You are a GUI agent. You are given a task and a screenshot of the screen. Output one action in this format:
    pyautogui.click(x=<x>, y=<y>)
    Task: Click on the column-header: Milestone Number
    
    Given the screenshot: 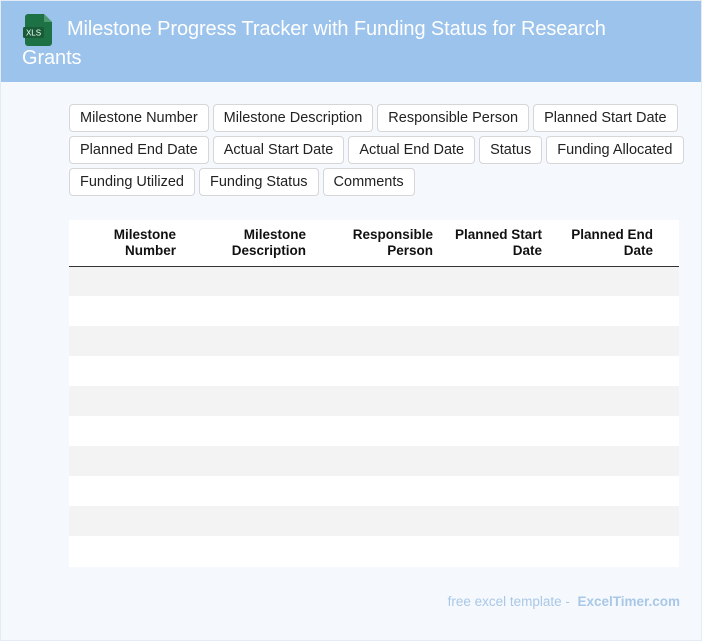 What is the action you would take?
    pyautogui.click(x=124, y=243)
    